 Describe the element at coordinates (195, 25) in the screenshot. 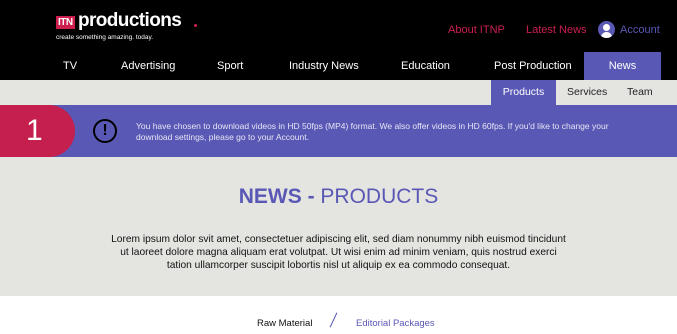

I see `logo-dot` at that location.